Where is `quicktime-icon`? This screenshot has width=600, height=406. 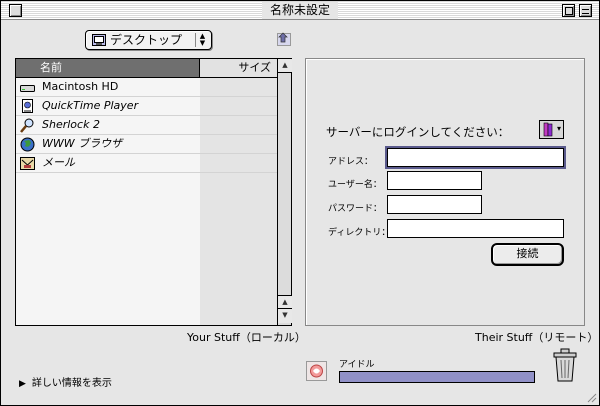
quicktime-icon is located at coordinates (27, 106).